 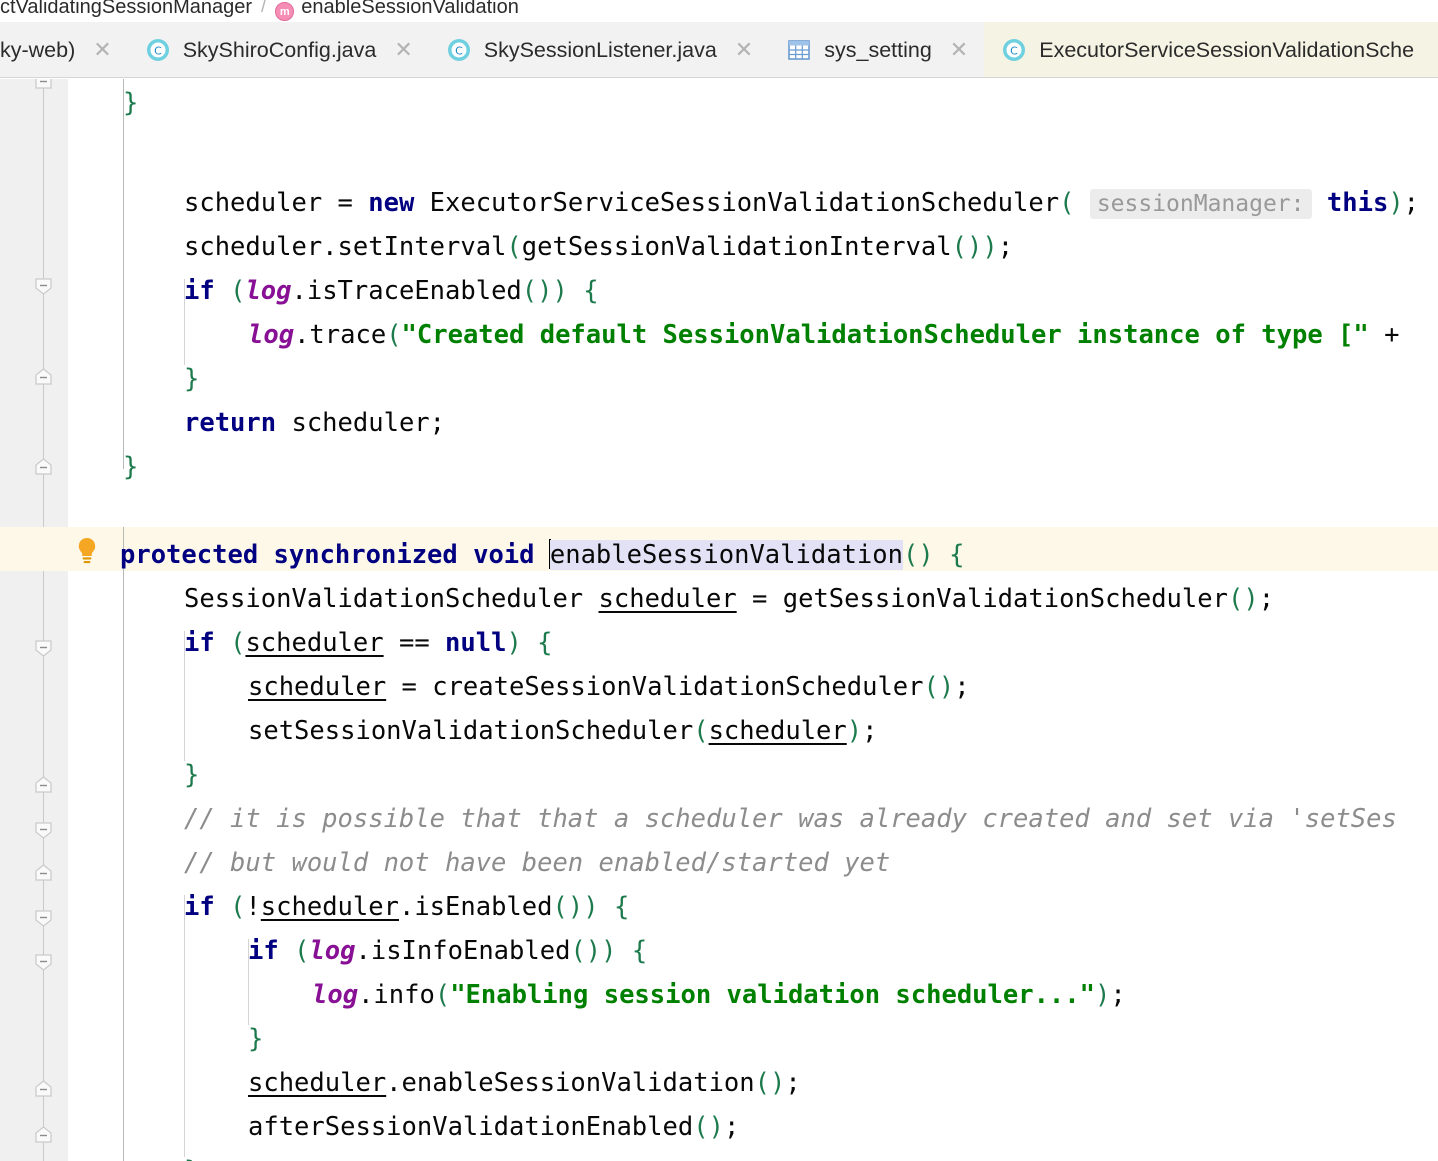 I want to click on code-line: afterSessionValidationEnabled();, so click(x=494, y=1127).